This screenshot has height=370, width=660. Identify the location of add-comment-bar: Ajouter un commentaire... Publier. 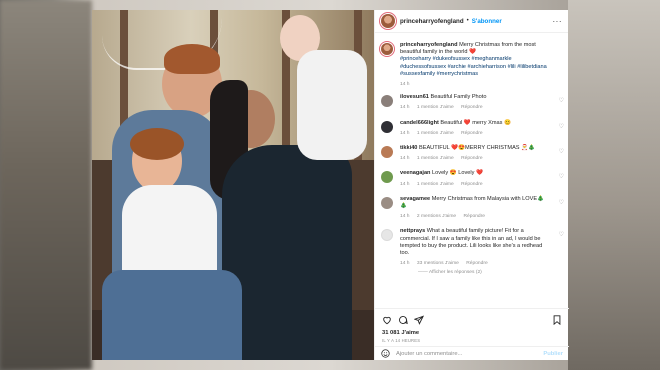
(472, 353).